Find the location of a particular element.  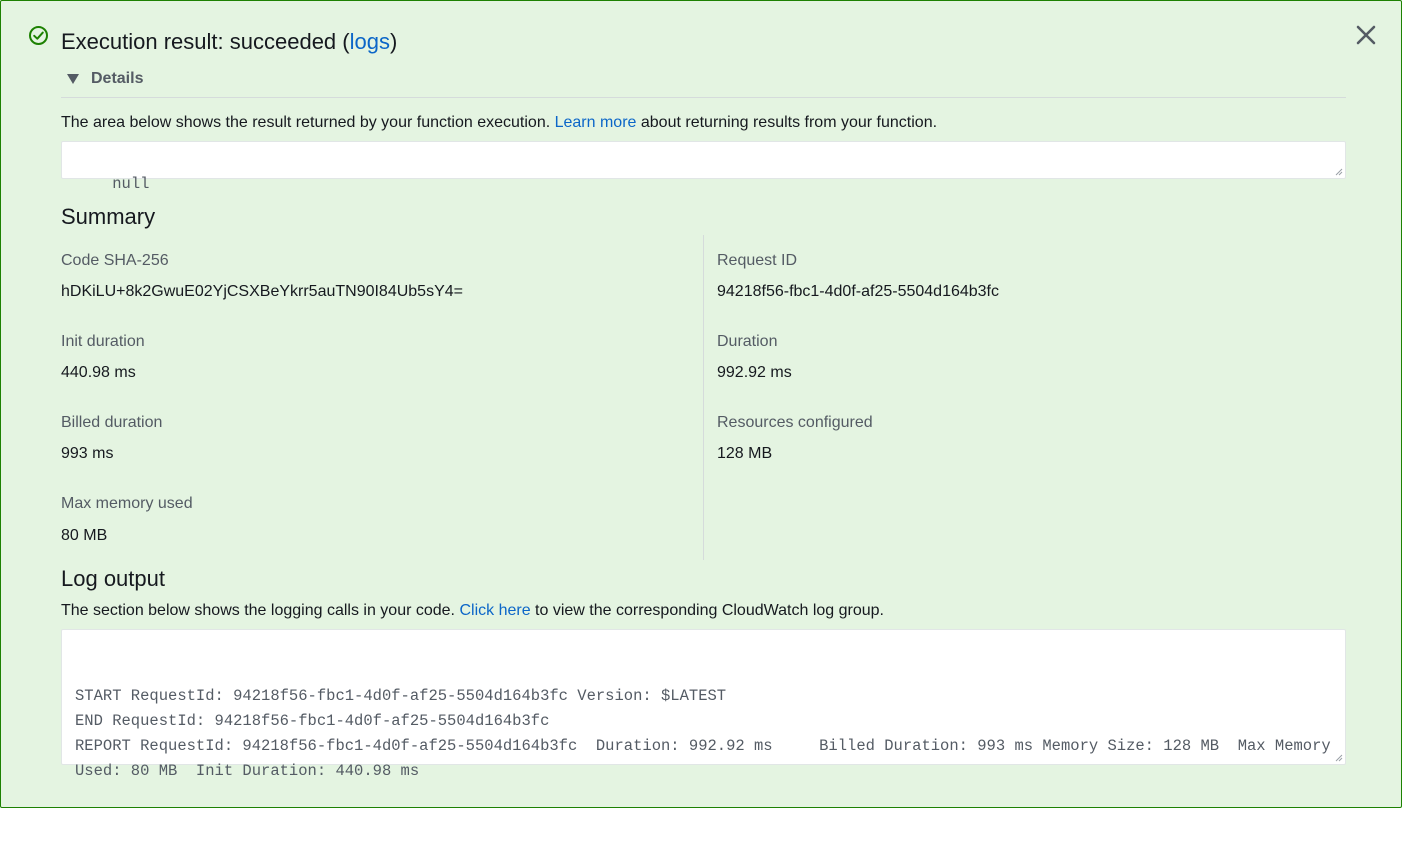

summary-column-divider is located at coordinates (703, 397).